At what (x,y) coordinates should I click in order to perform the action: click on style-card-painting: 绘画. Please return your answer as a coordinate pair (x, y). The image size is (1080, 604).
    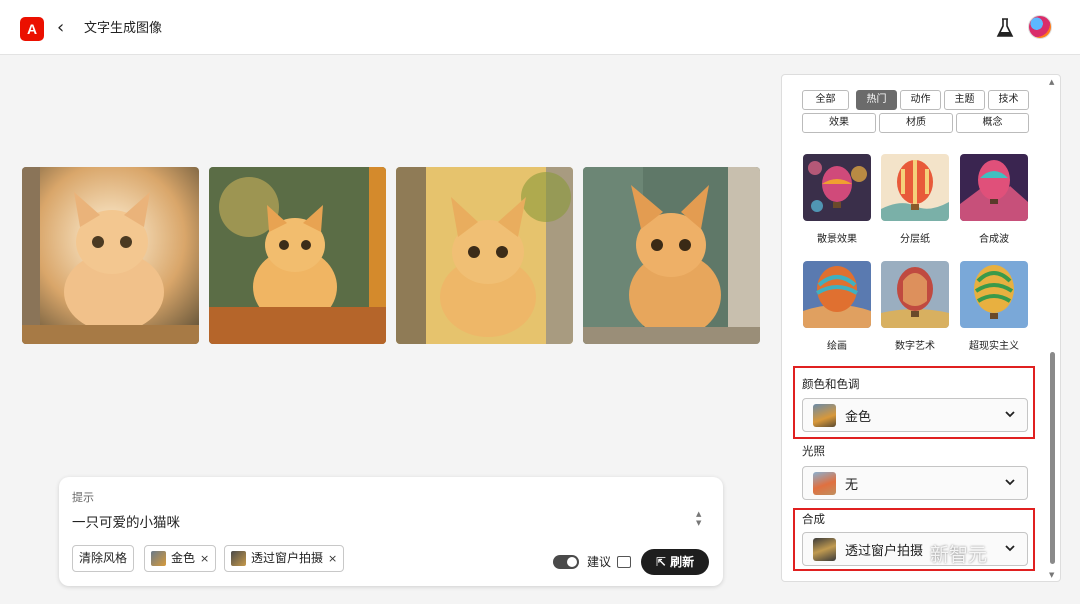
    Looking at the image, I should click on (837, 306).